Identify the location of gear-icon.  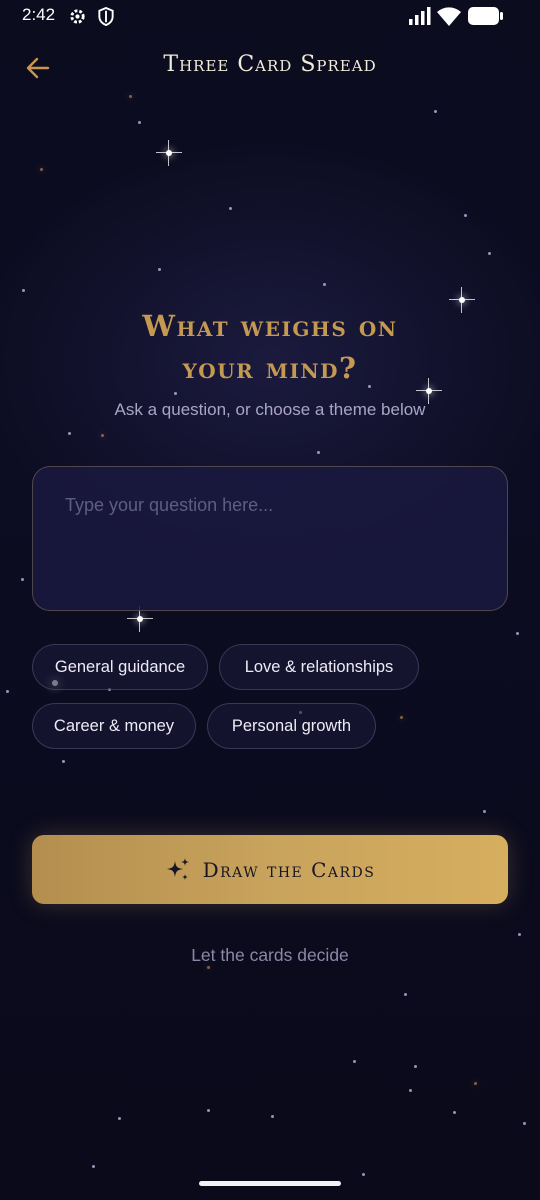
(77, 18).